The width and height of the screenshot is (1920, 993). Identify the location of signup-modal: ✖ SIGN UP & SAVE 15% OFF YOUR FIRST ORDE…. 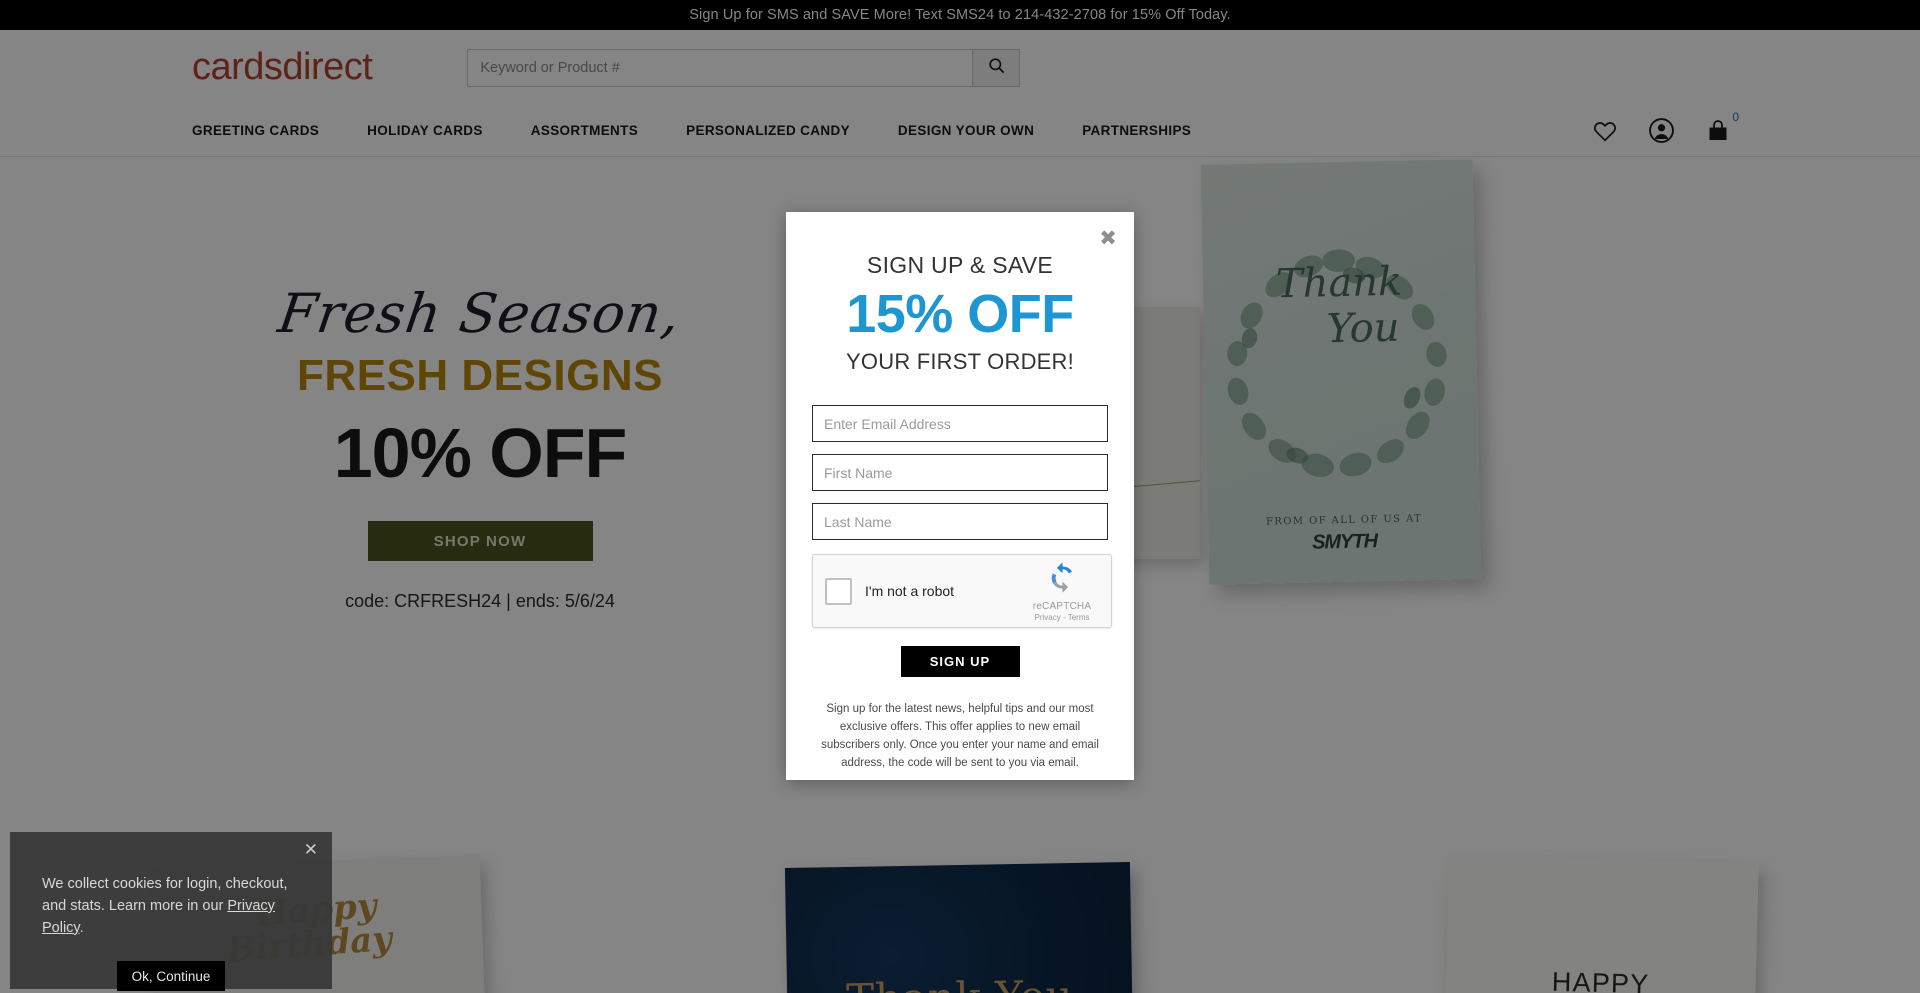
(960, 496).